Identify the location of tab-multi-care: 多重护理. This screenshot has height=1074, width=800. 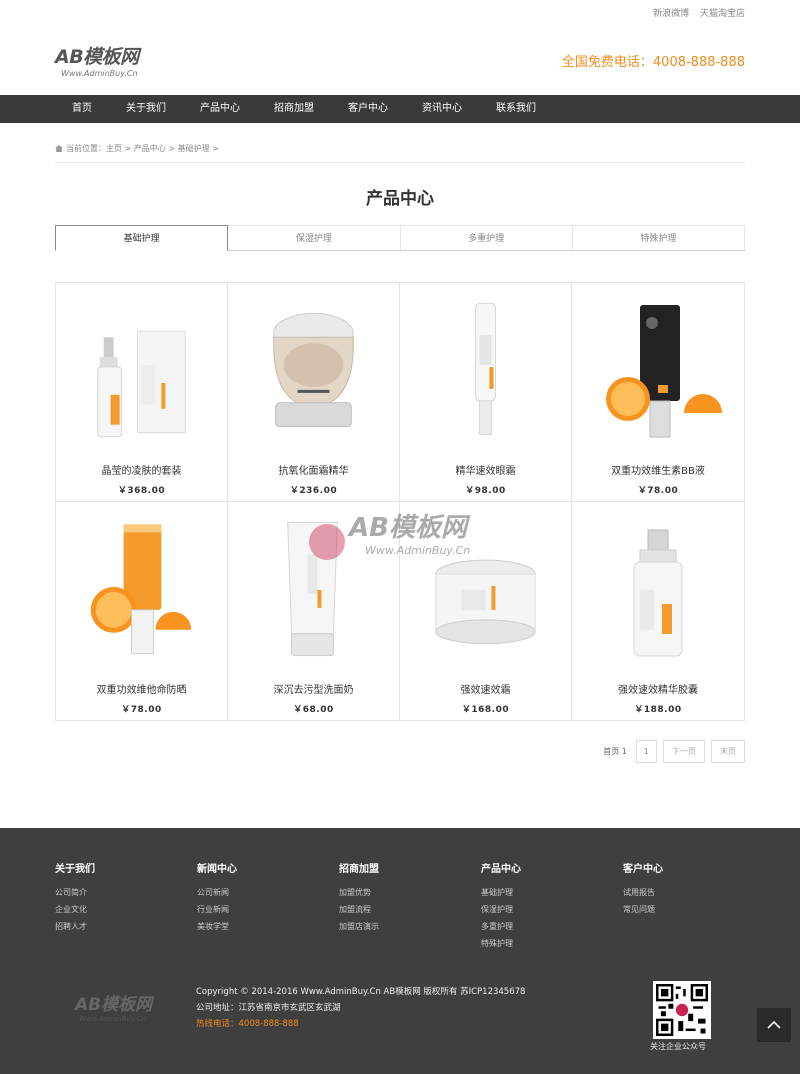
(486, 237).